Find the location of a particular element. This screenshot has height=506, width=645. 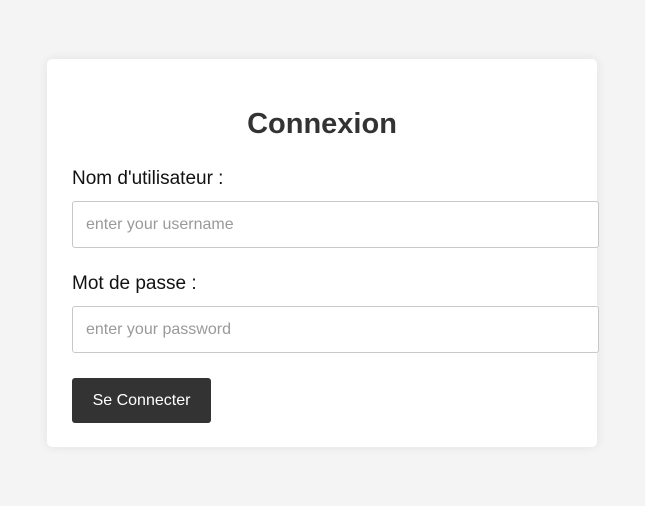

login-button: Se Connecter is located at coordinates (141, 400).